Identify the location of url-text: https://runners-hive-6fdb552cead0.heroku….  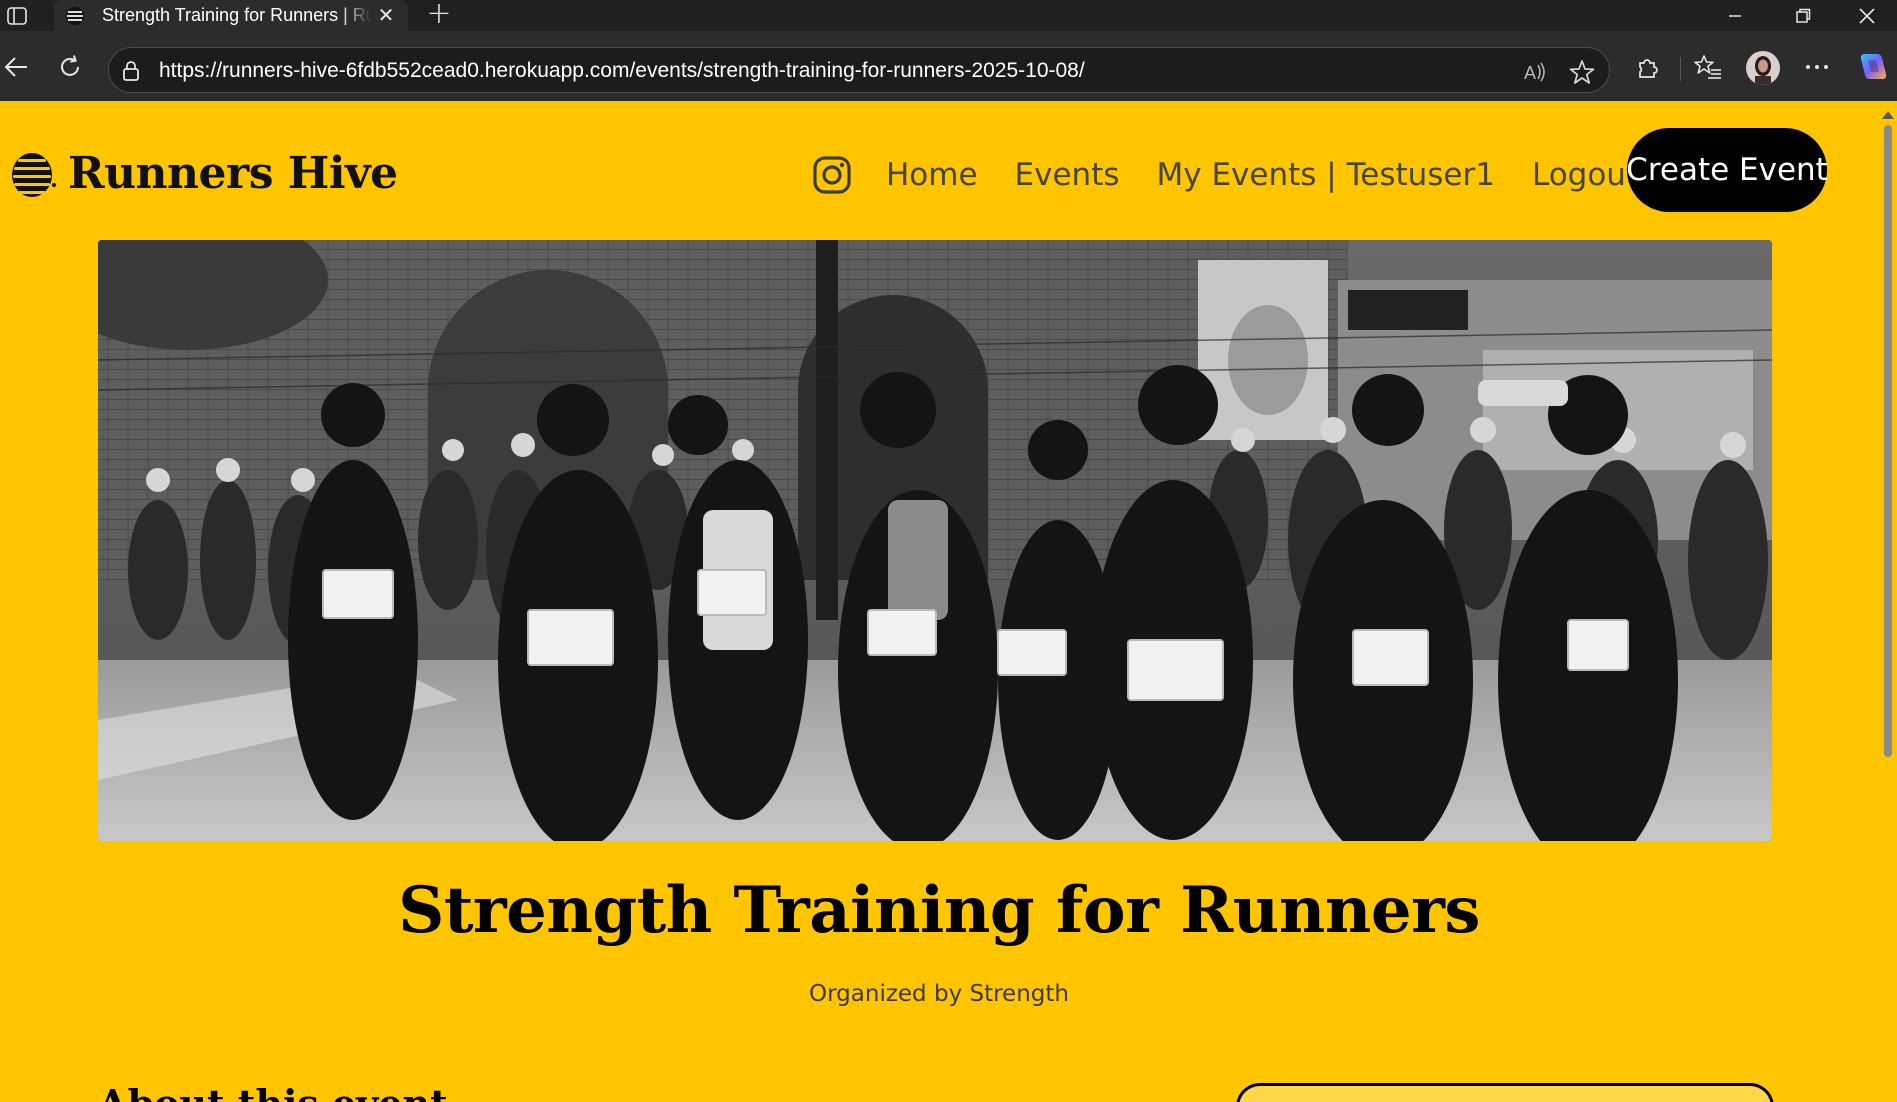
(622, 71).